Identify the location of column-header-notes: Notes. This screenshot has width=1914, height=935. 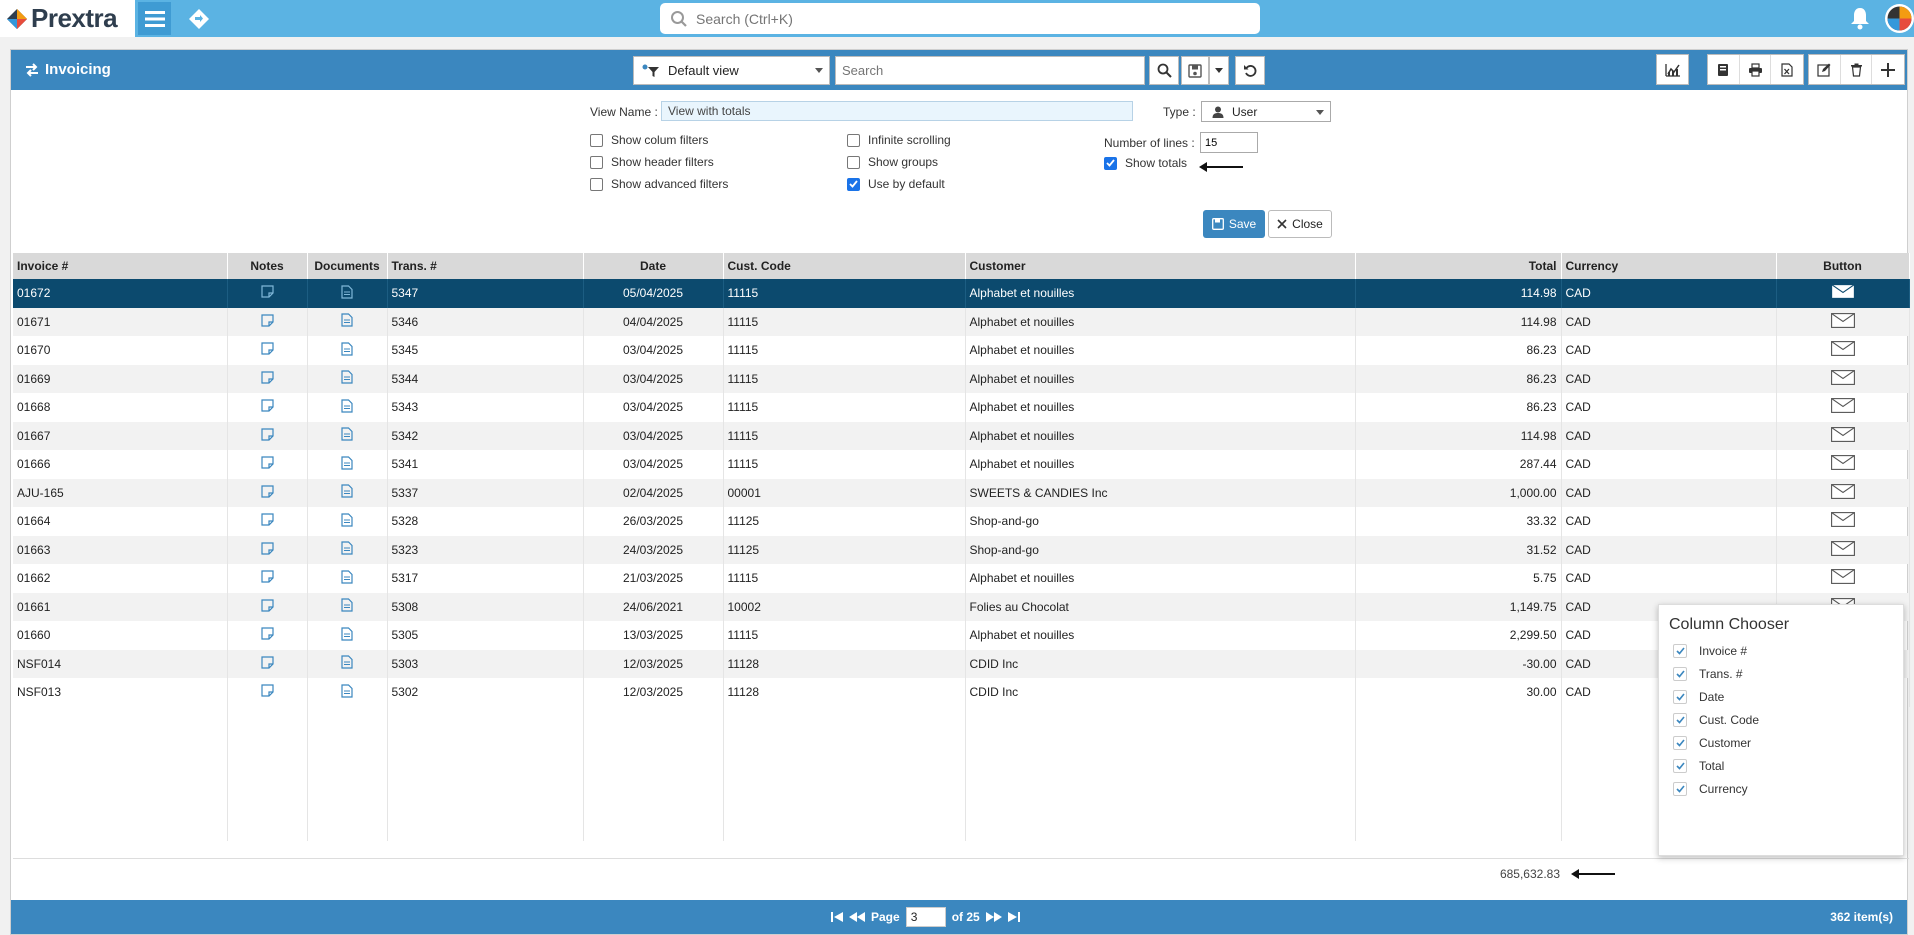
(267, 266).